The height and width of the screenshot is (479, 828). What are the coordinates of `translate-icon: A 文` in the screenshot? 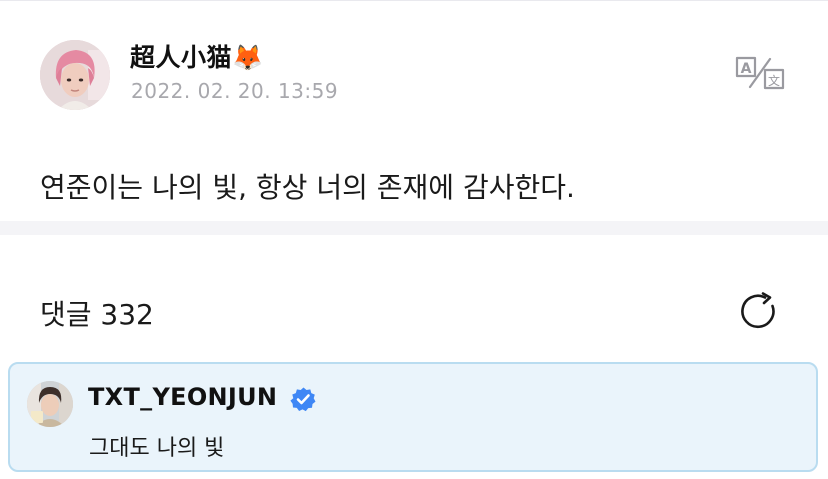 It's located at (760, 73).